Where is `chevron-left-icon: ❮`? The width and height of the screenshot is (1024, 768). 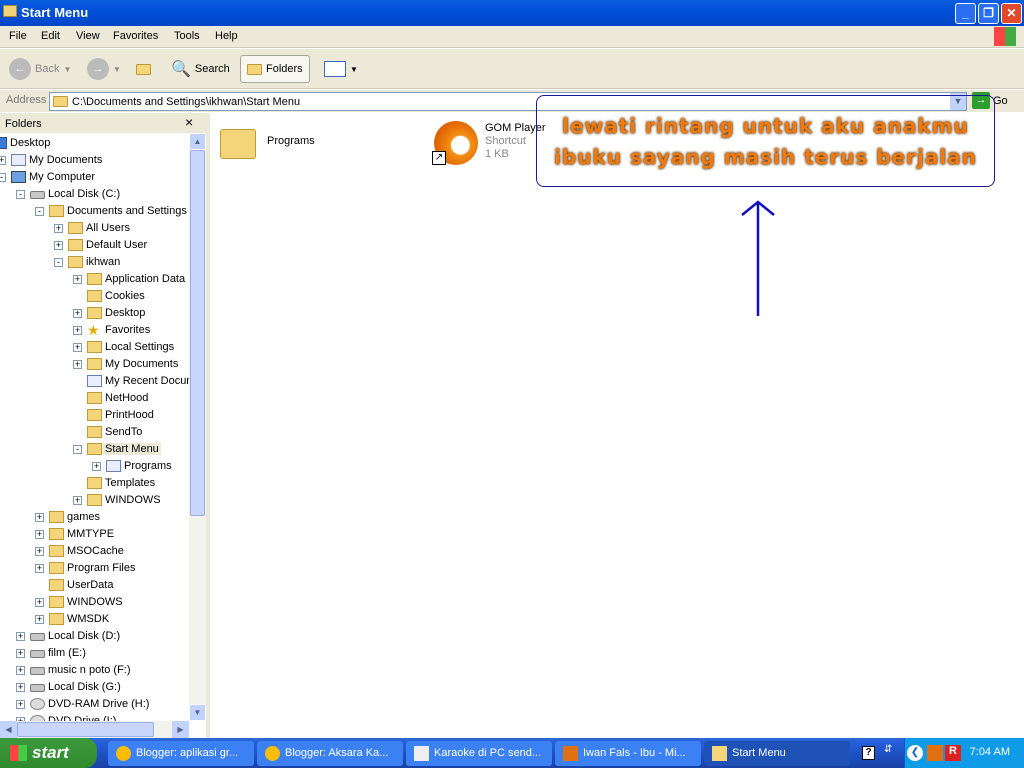
chevron-left-icon: ❮ is located at coordinates (915, 753).